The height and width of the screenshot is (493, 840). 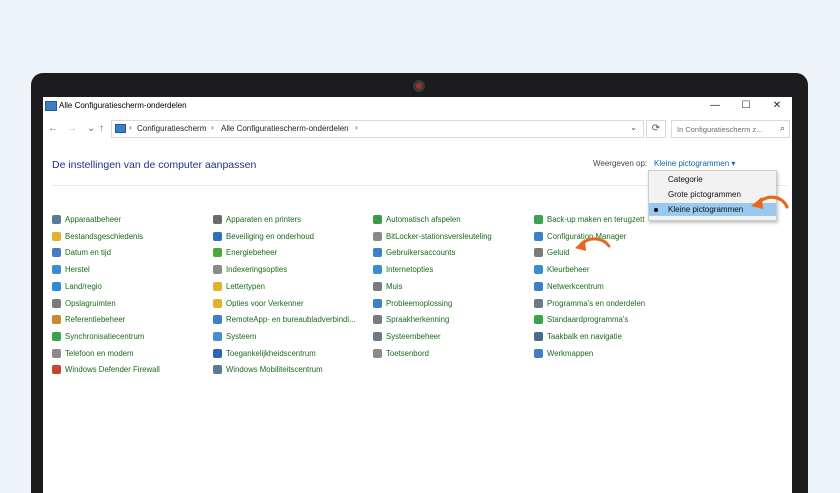 I want to click on item-label: Muis, so click(x=394, y=286).